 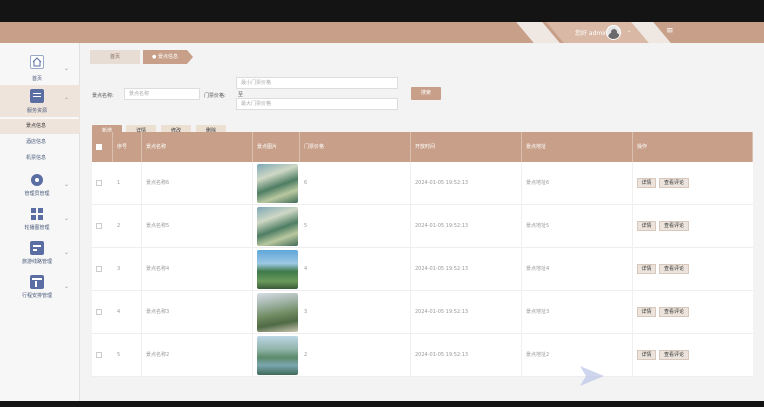 I want to click on top-black-bar, so click(x=382, y=11).